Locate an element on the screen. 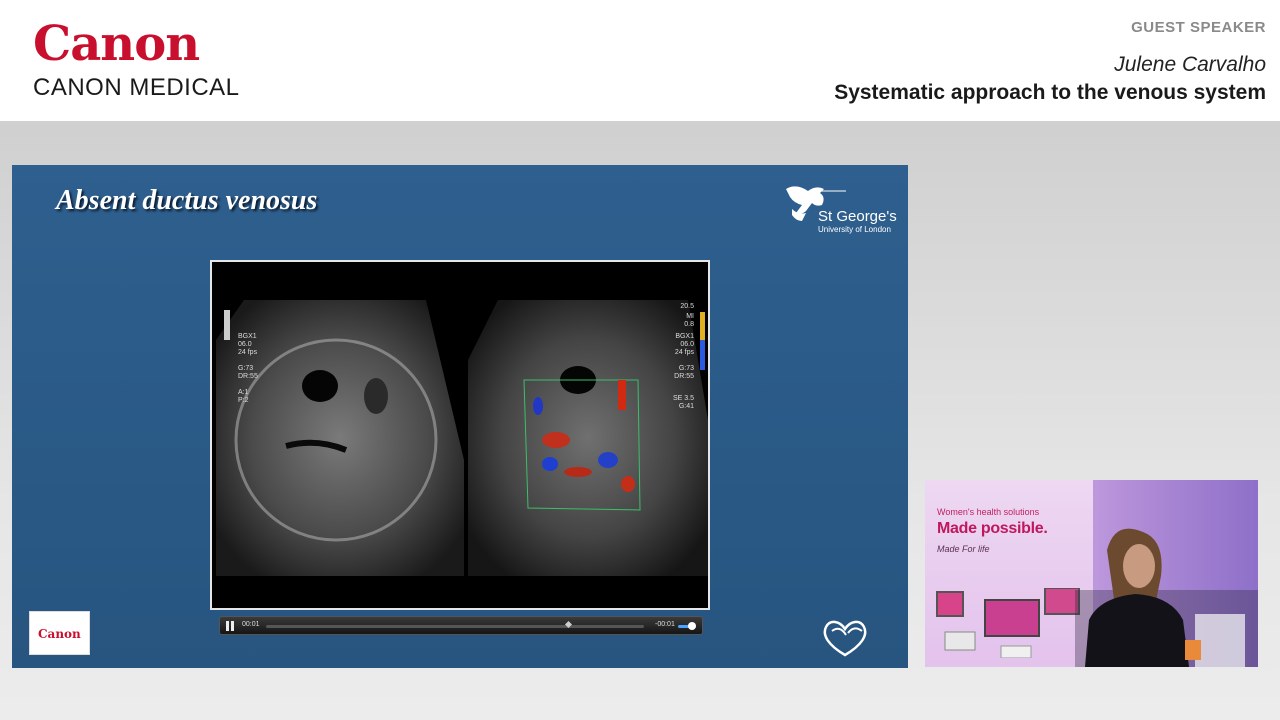 This screenshot has width=1280, height=720. canon-badge-text: Canon is located at coordinates (59, 634).